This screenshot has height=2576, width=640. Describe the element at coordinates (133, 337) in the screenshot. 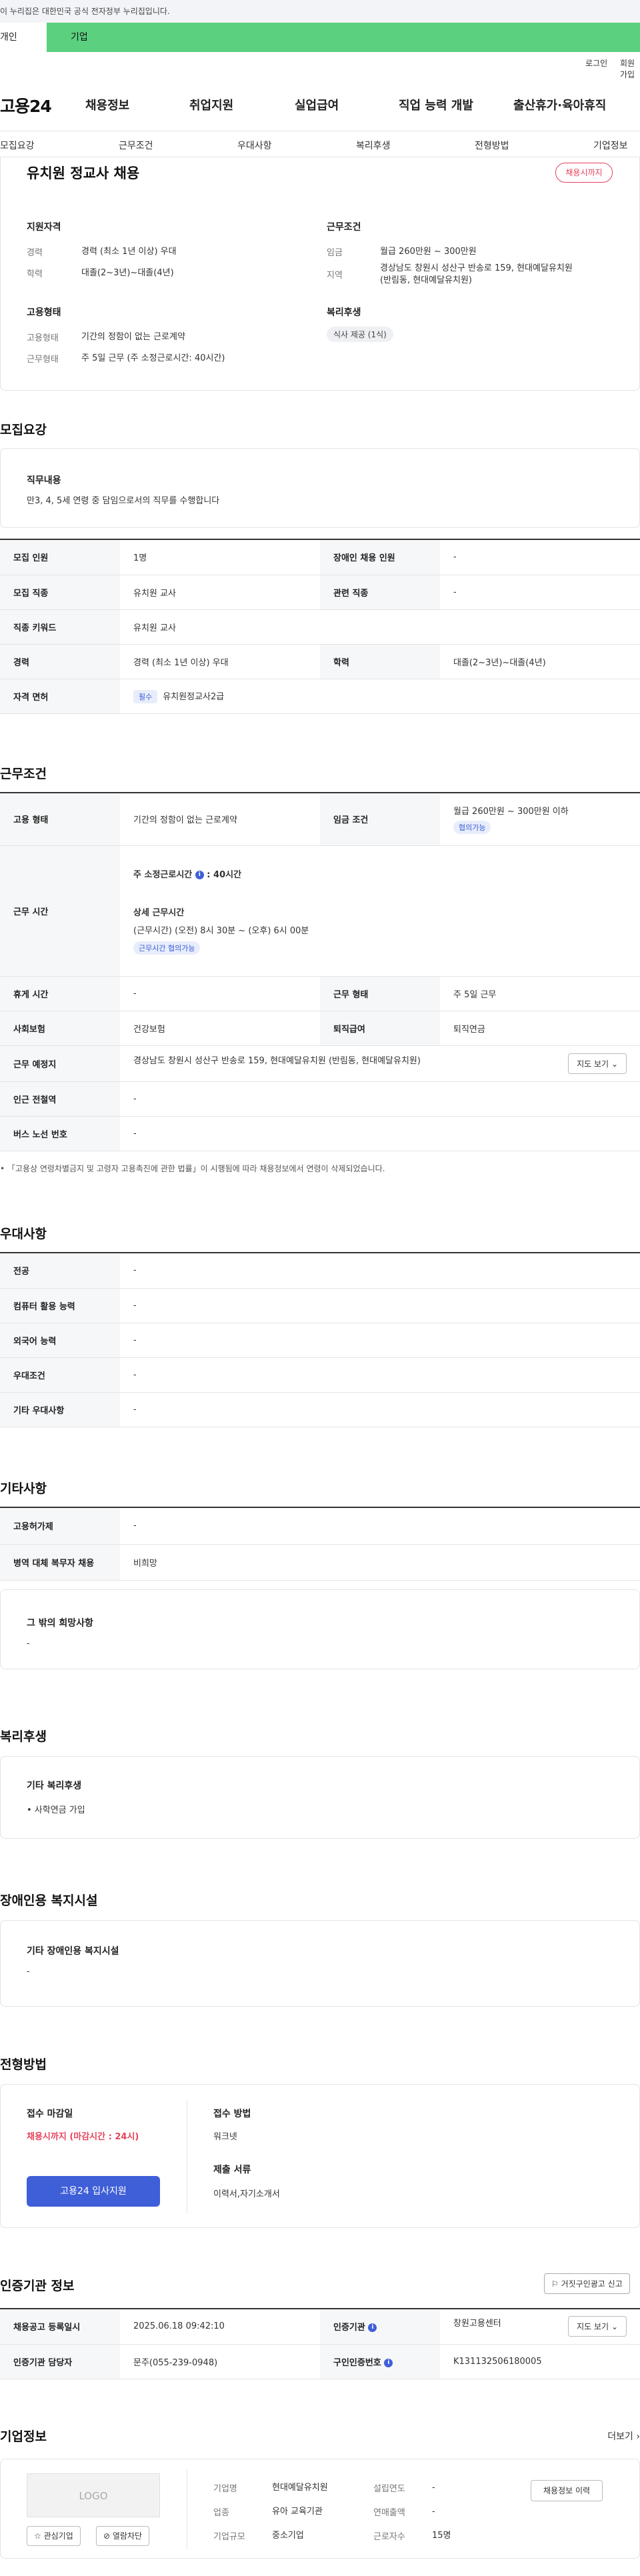

I see `summary-emptype-value: 기간의 정함이 없는 근로계약` at that location.